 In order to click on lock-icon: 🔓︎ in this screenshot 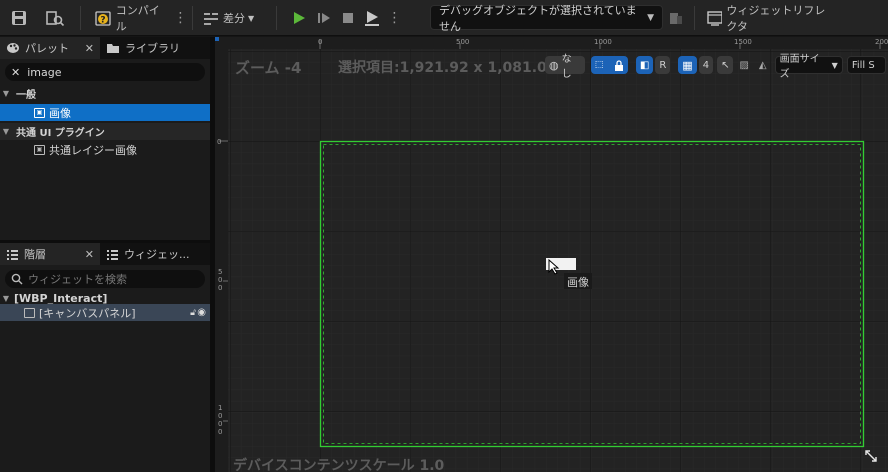, I will do `click(193, 313)`.